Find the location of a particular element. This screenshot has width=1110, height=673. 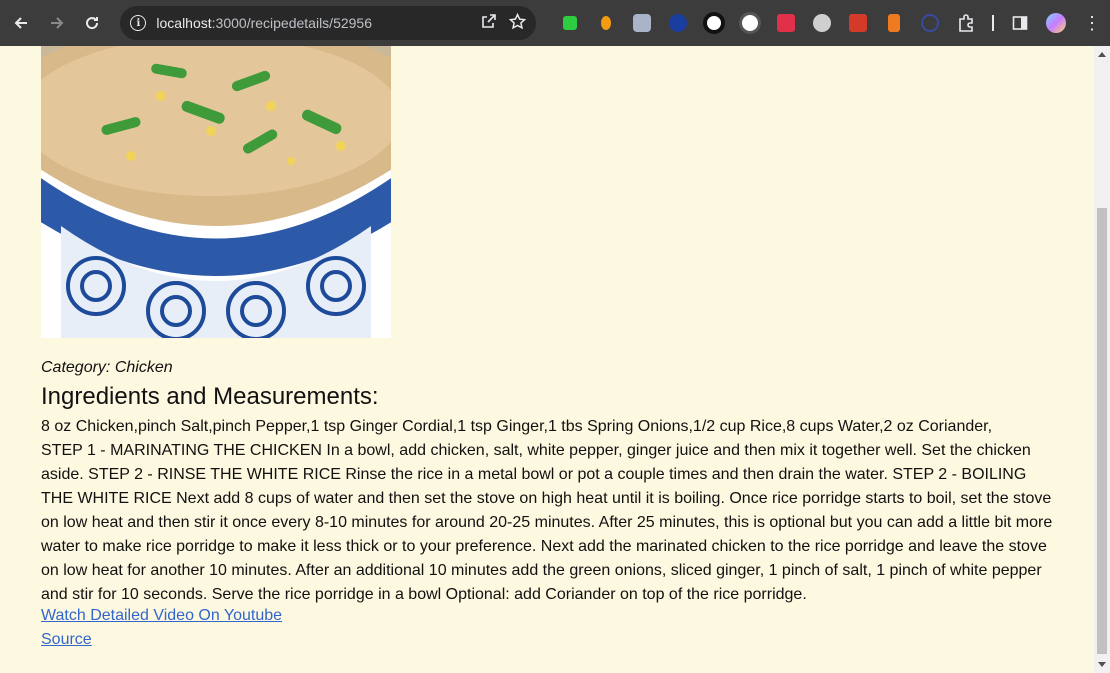

info-icon: i is located at coordinates (138, 23).